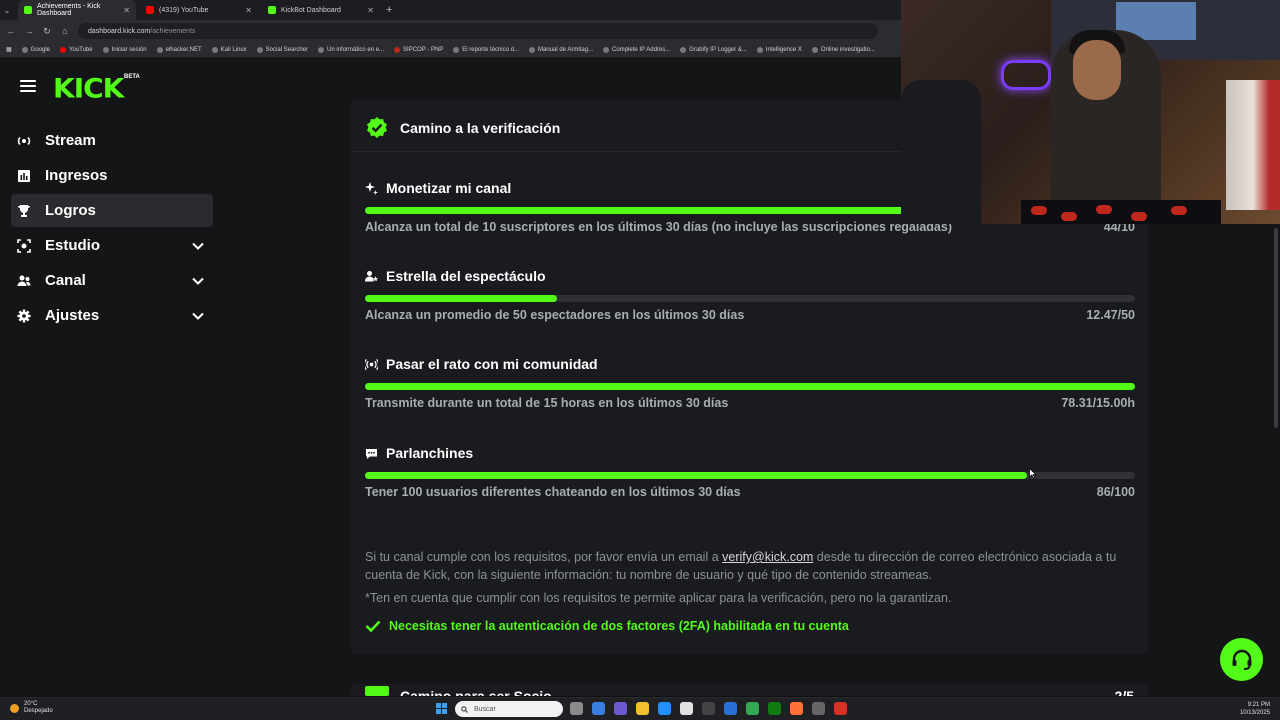 The height and width of the screenshot is (720, 1280). I want to click on tab-achievements: Achievements - Kick Dashboard ✕, so click(77, 10).